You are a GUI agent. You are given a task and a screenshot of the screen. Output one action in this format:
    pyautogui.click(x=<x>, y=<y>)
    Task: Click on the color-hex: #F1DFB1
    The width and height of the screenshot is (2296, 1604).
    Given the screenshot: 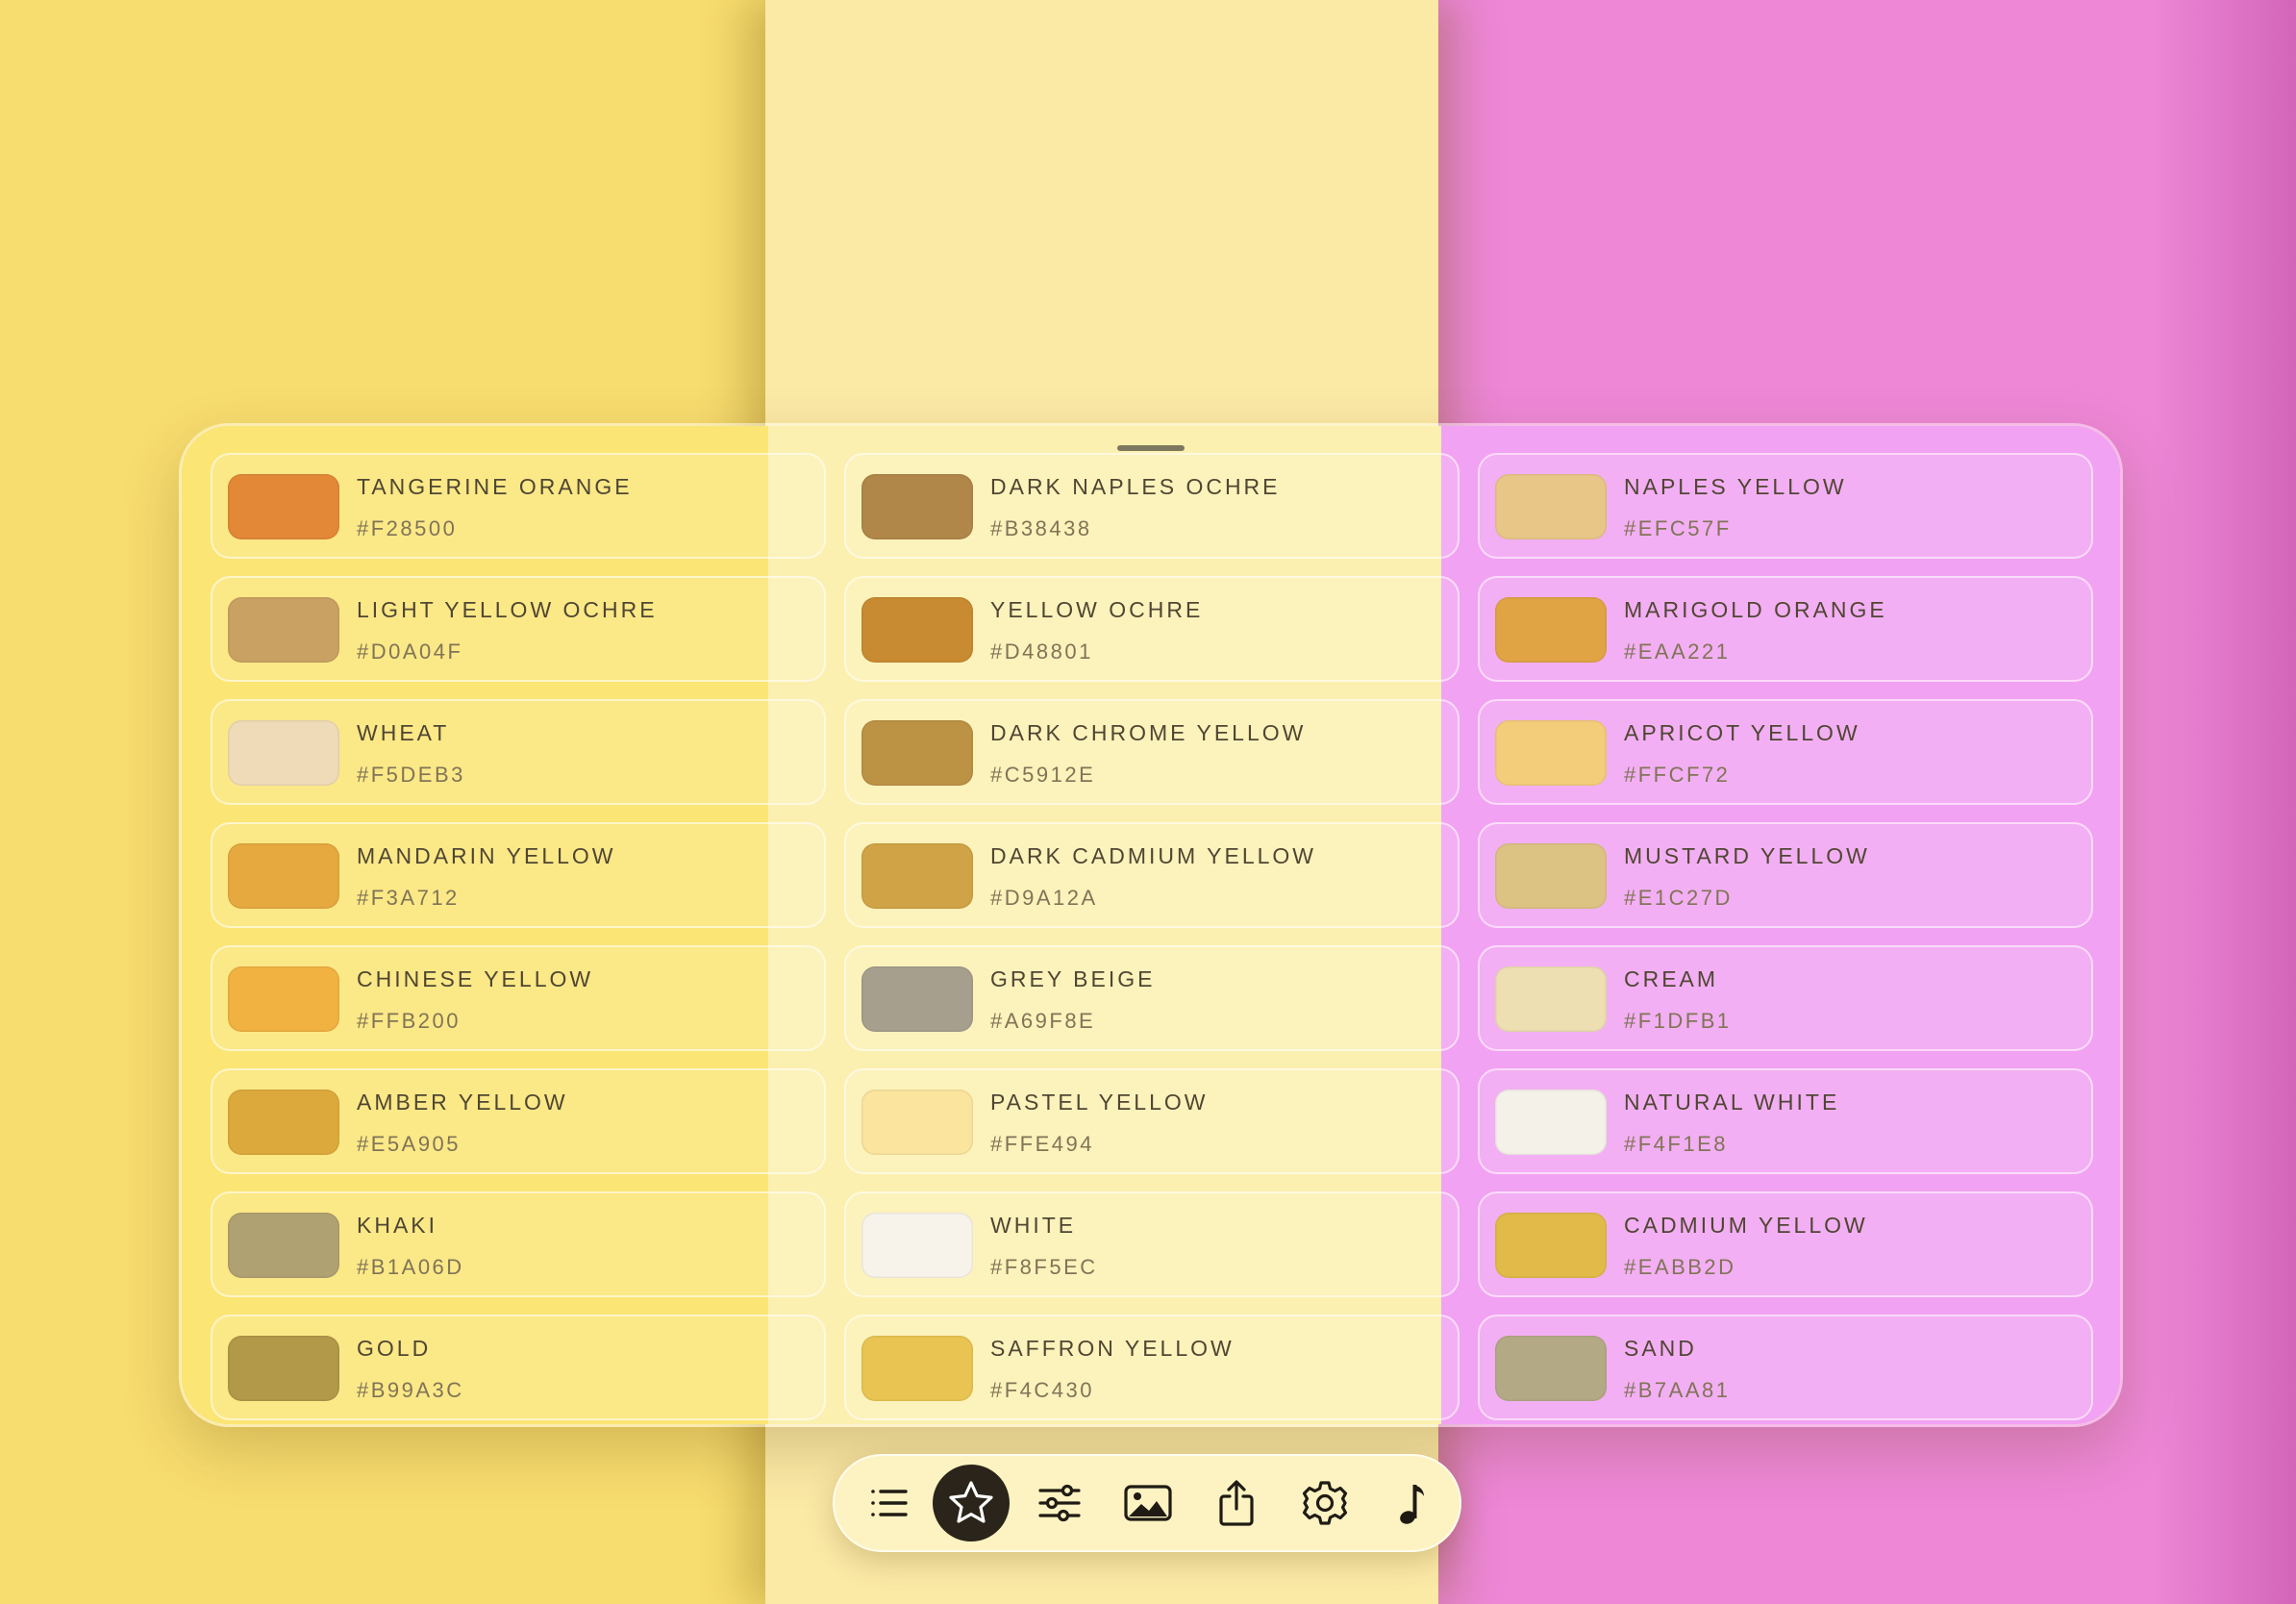 What is the action you would take?
    pyautogui.click(x=1678, y=1021)
    